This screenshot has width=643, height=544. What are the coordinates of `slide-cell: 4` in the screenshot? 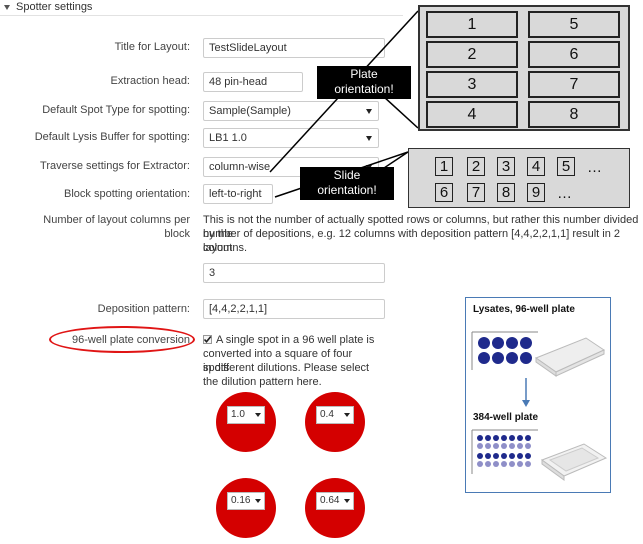 It's located at (536, 166).